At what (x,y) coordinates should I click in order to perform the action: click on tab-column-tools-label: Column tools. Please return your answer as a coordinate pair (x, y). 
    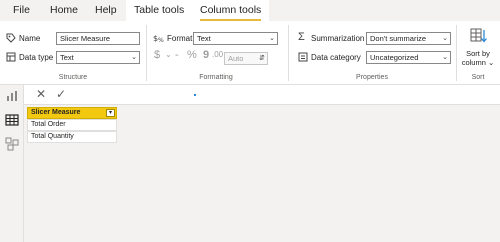
    Looking at the image, I should click on (231, 10).